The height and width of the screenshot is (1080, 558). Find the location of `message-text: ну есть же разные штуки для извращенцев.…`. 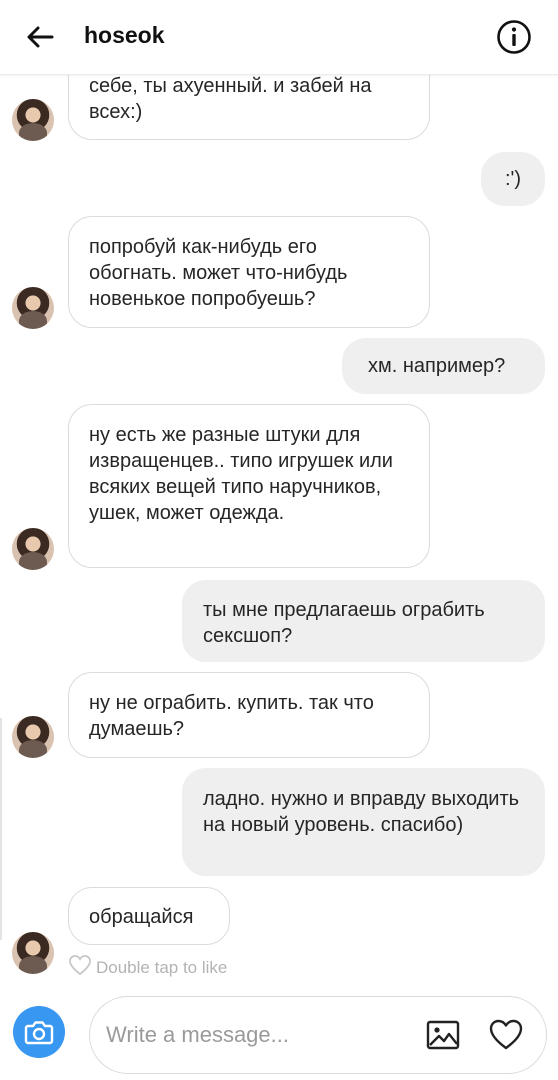

message-text: ну есть же разные штуки для извращенцев.… is located at coordinates (241, 474).